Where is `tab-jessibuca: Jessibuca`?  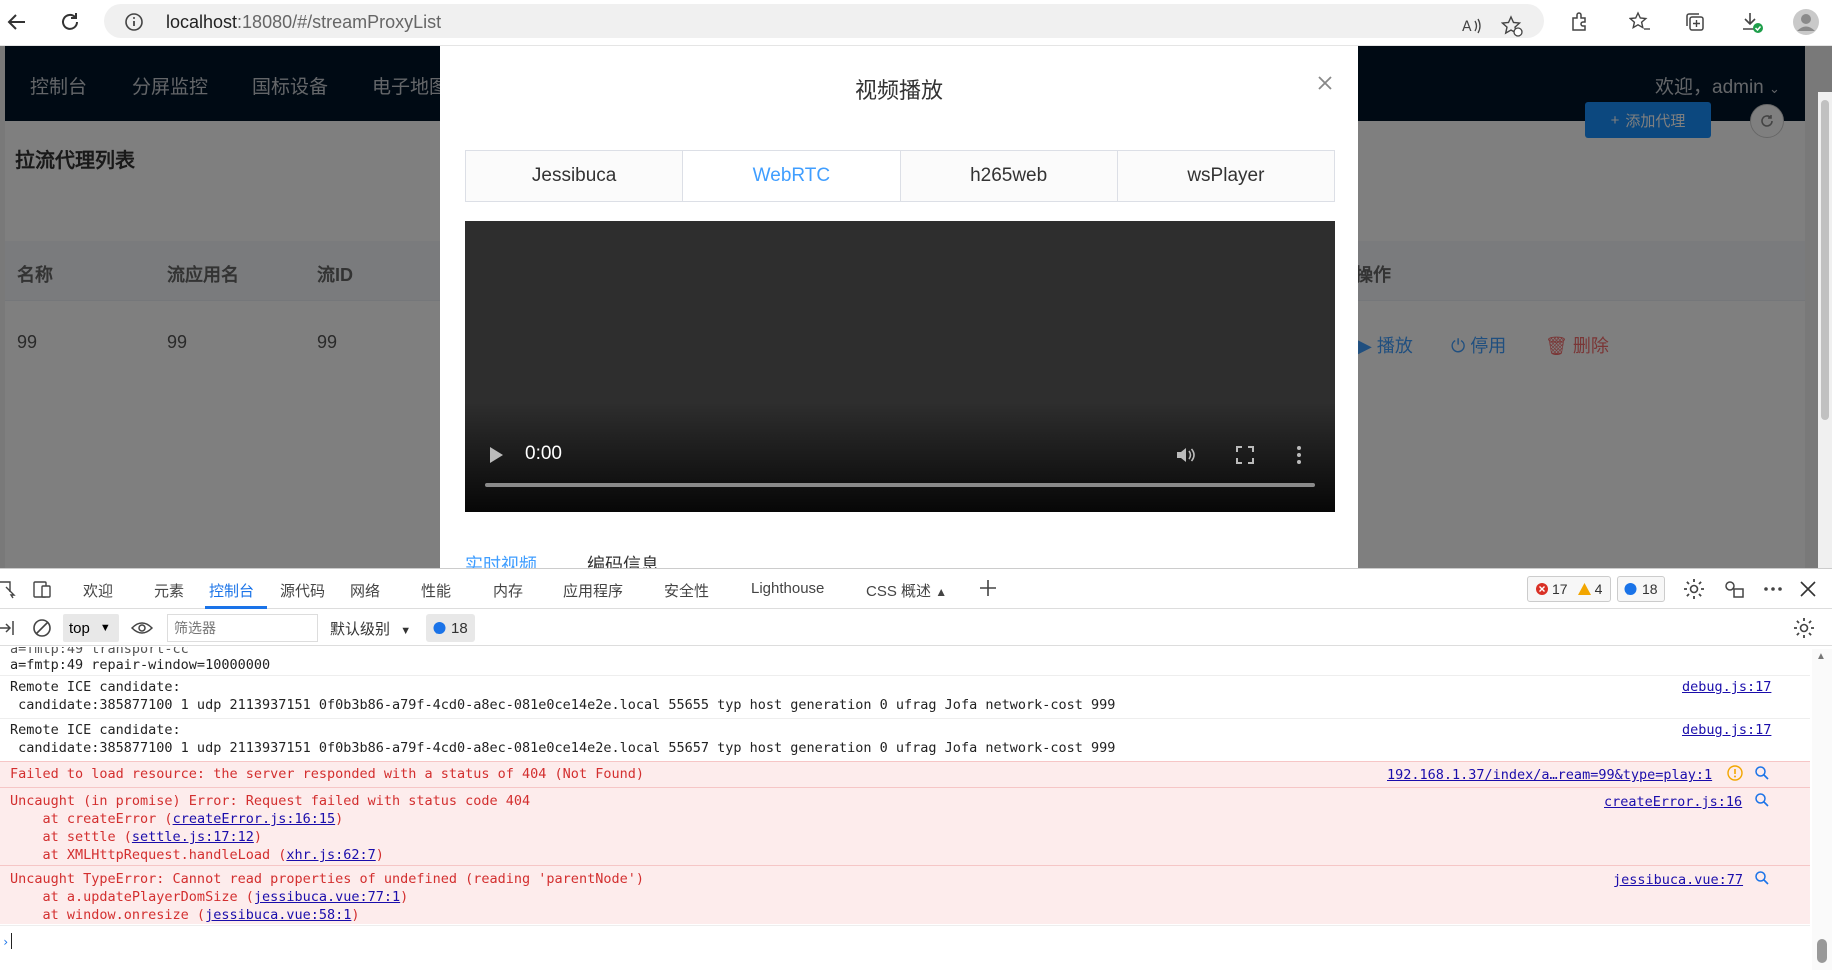
tab-jessibuca: Jessibuca is located at coordinates (575, 176).